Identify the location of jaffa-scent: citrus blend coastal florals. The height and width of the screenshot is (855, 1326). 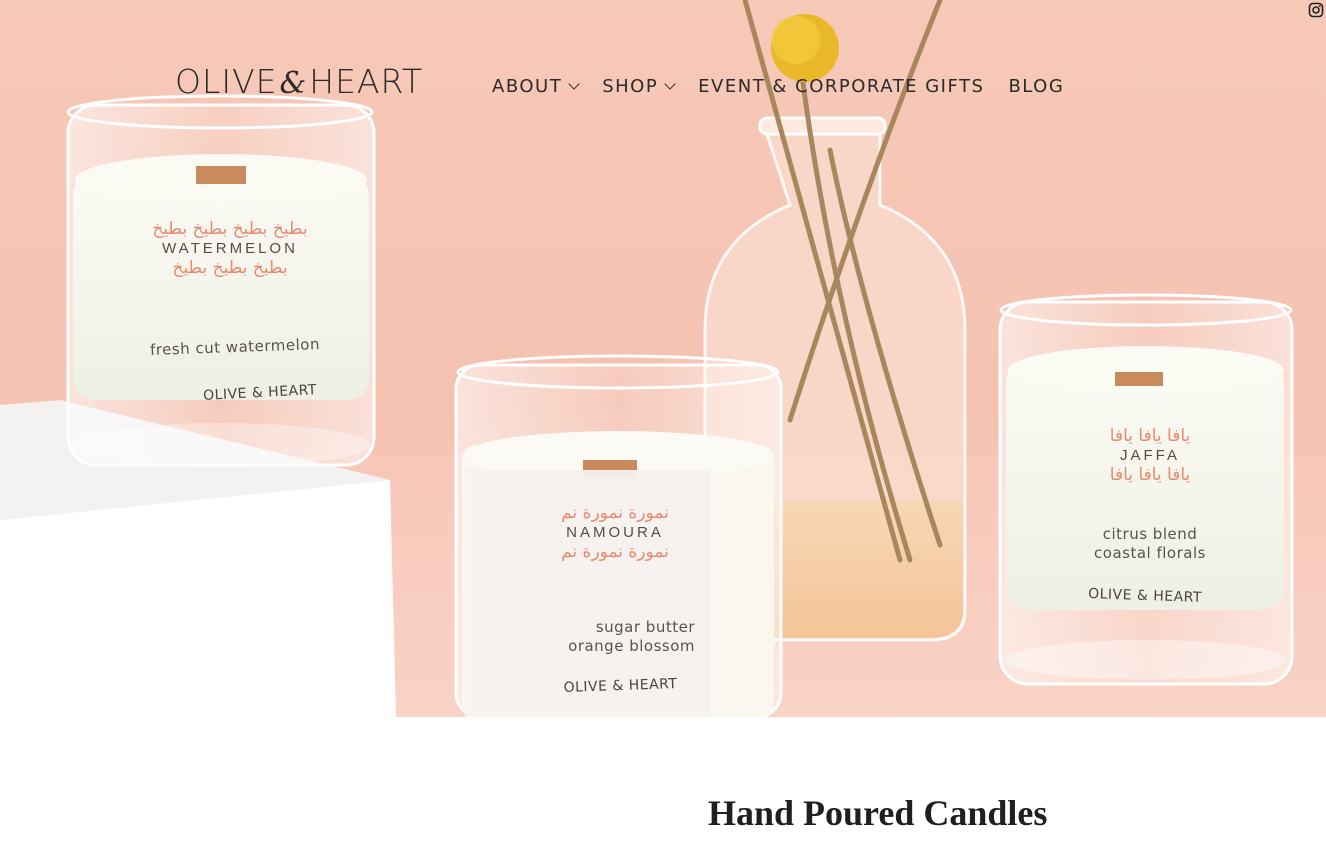
(1150, 544).